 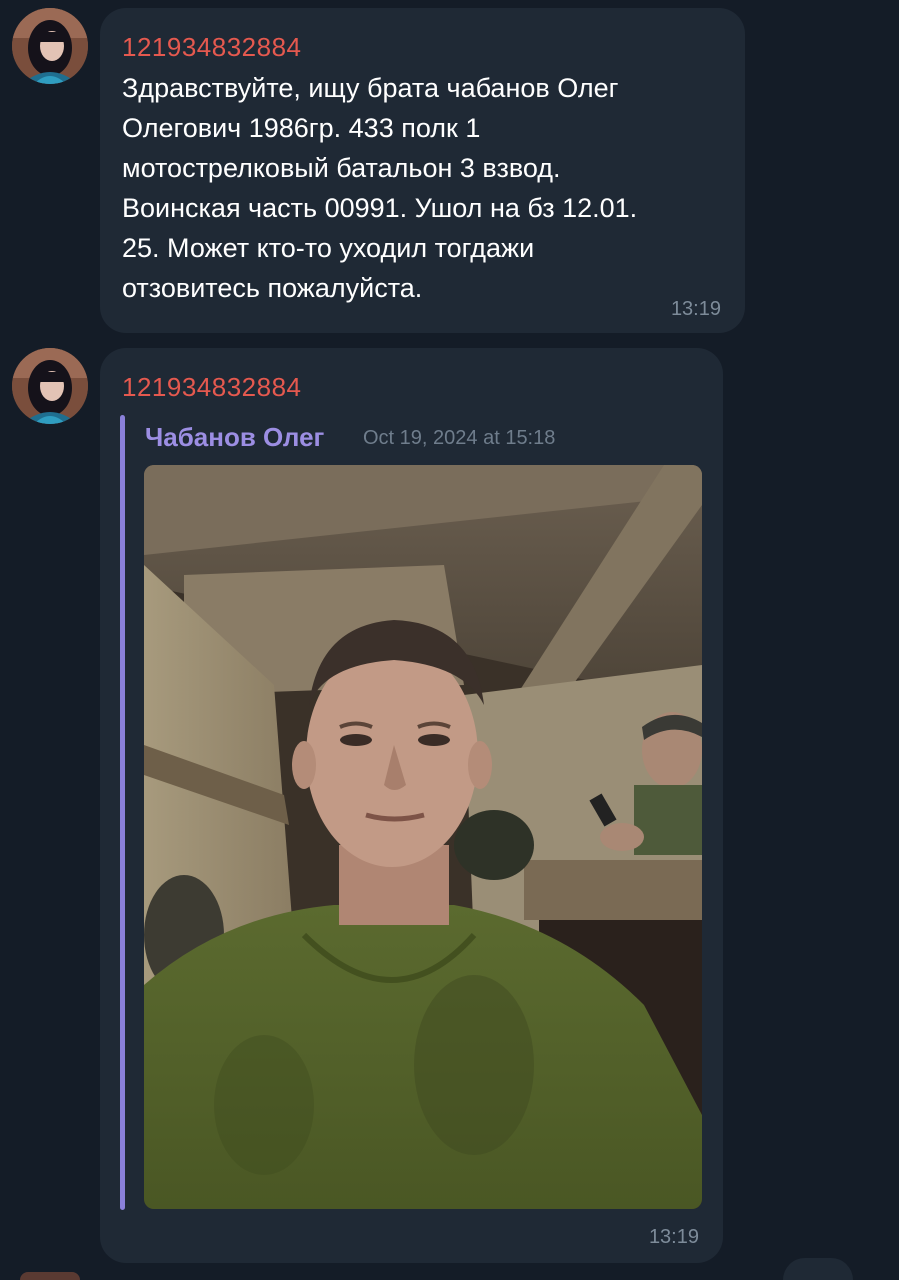 I want to click on next-message-peek, so click(x=50, y=1276).